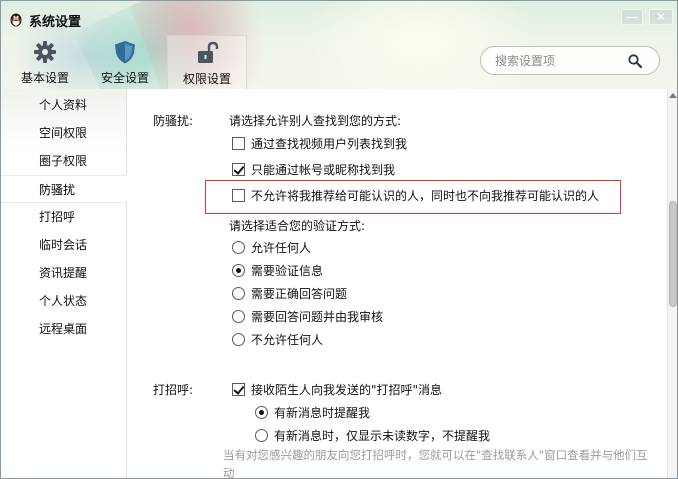 The image size is (678, 479). I want to click on search-input, so click(560, 61).